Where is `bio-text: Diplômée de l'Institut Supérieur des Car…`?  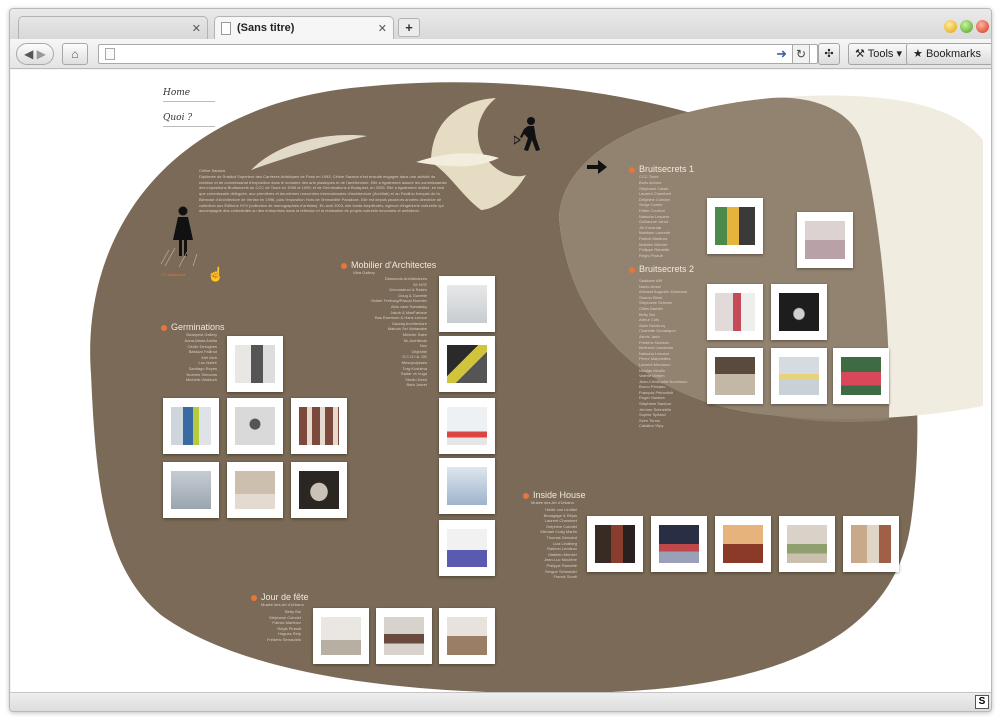 bio-text: Diplômée de l'Institut Supérieur des Car… is located at coordinates (323, 194).